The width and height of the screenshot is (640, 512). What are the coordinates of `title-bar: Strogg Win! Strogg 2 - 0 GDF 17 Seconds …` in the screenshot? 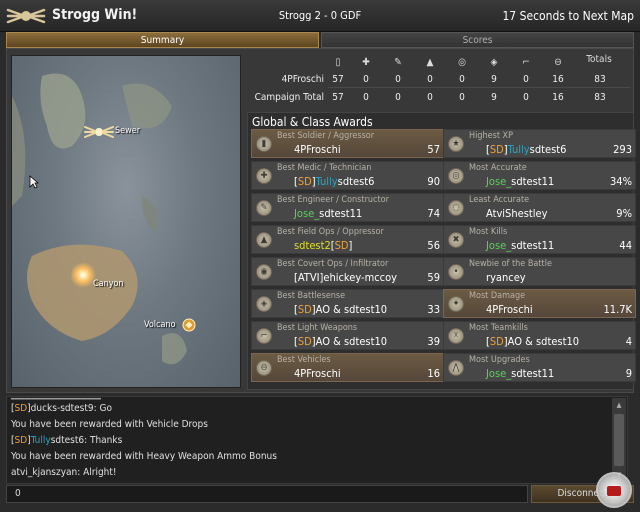 It's located at (320, 16).